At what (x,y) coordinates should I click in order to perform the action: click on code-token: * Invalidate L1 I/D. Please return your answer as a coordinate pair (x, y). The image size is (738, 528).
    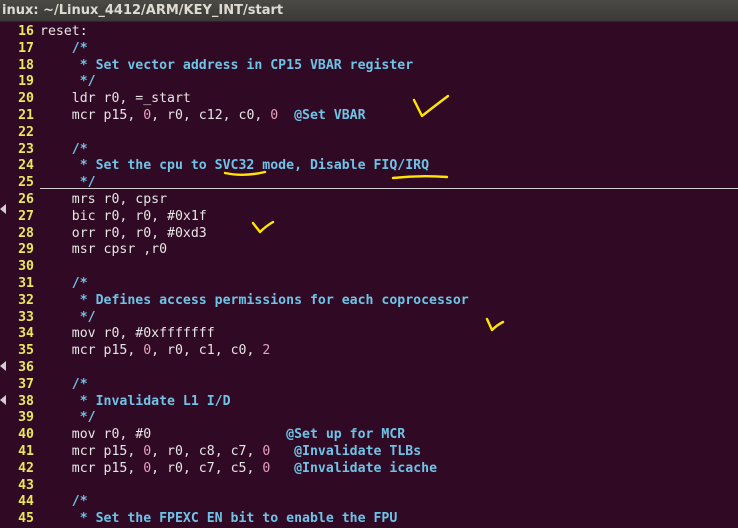
    Looking at the image, I should click on (135, 401).